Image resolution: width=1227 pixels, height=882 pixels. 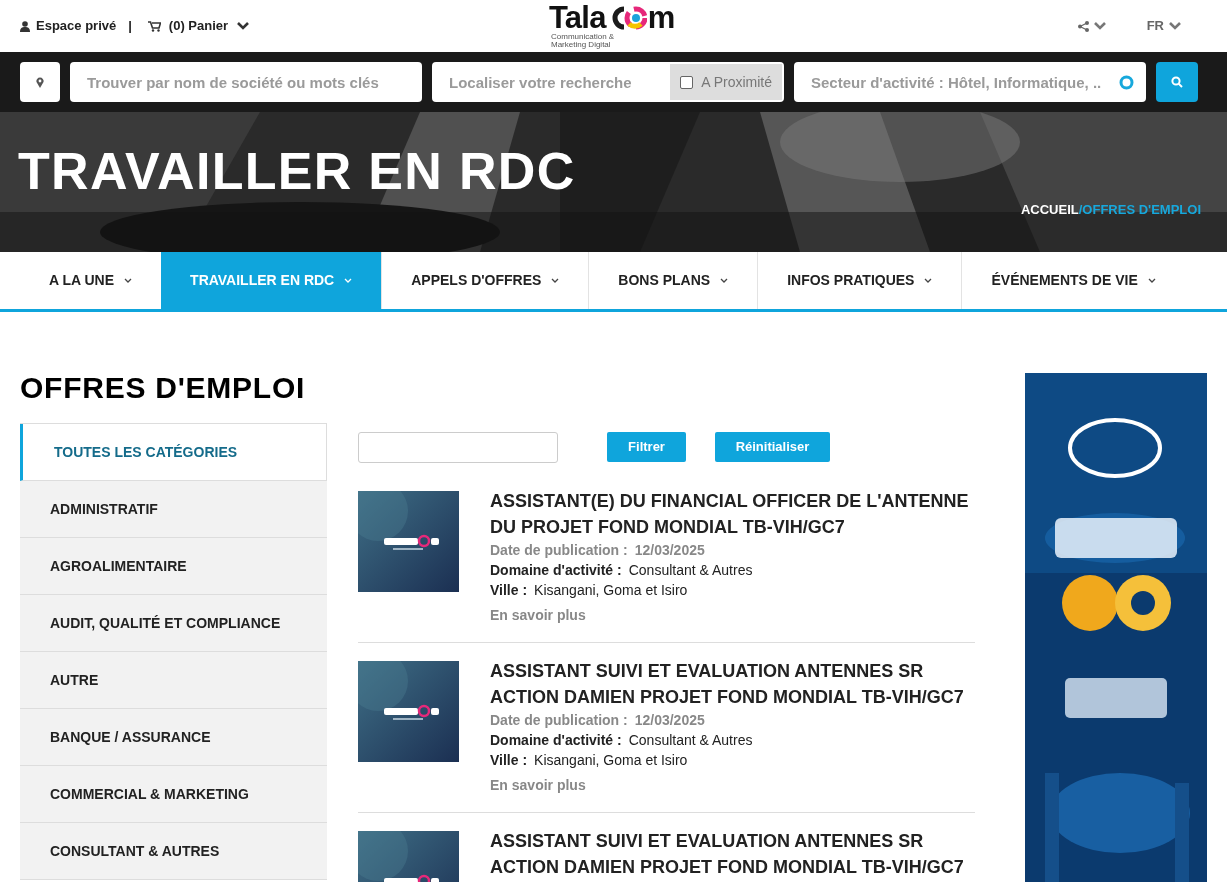 I want to click on job-title-link: ASSISTANT(E) DU FINANCIAL OFFICER DE L'ANTENNE DU PROJET FOND MONDIAL TB-VIH/GC7, so click(x=732, y=514).